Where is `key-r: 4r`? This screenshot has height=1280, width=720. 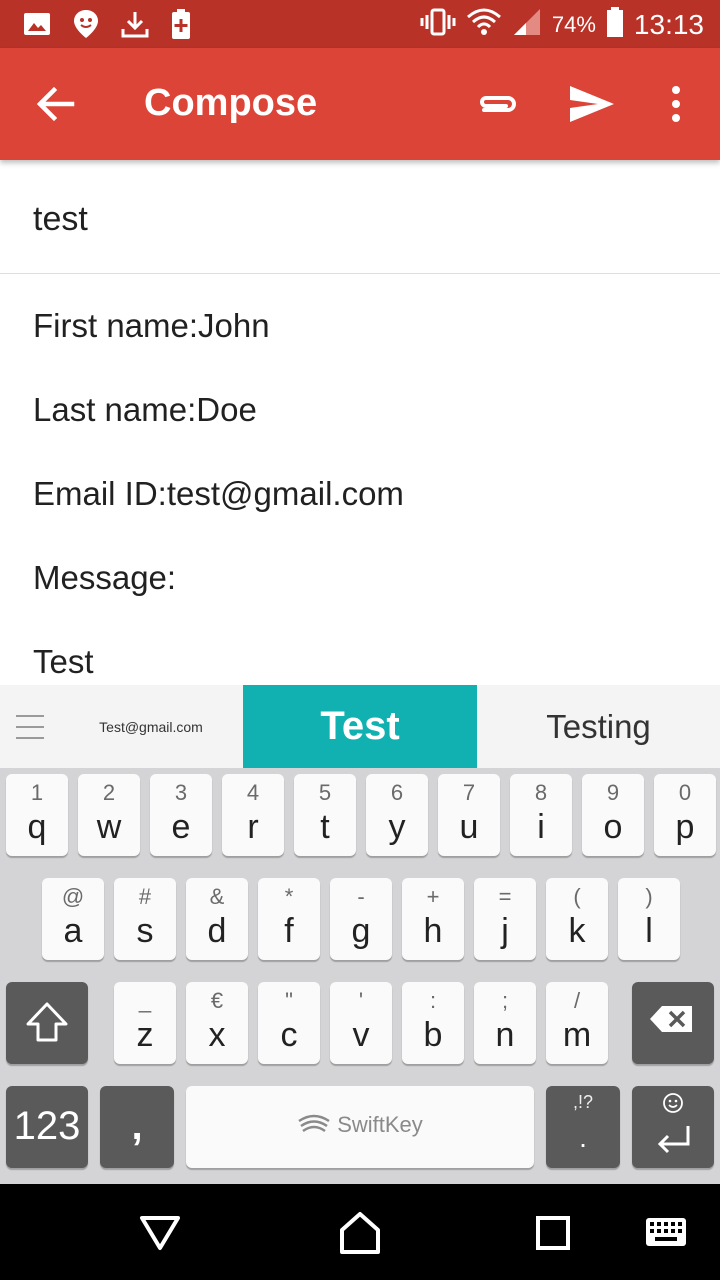 key-r: 4r is located at coordinates (253, 815).